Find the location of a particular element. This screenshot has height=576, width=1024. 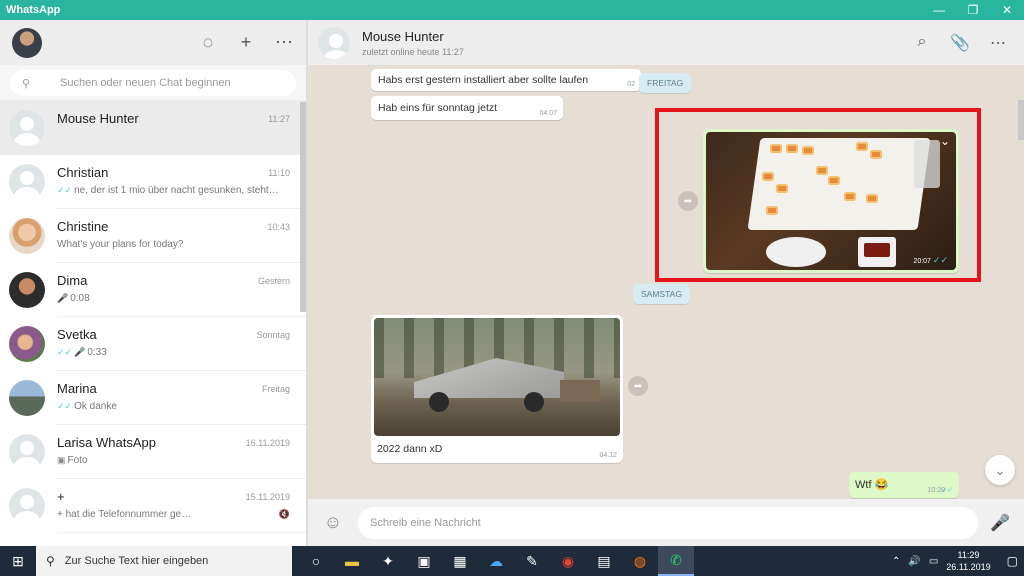

chat-time: Freitag is located at coordinates (275, 389).